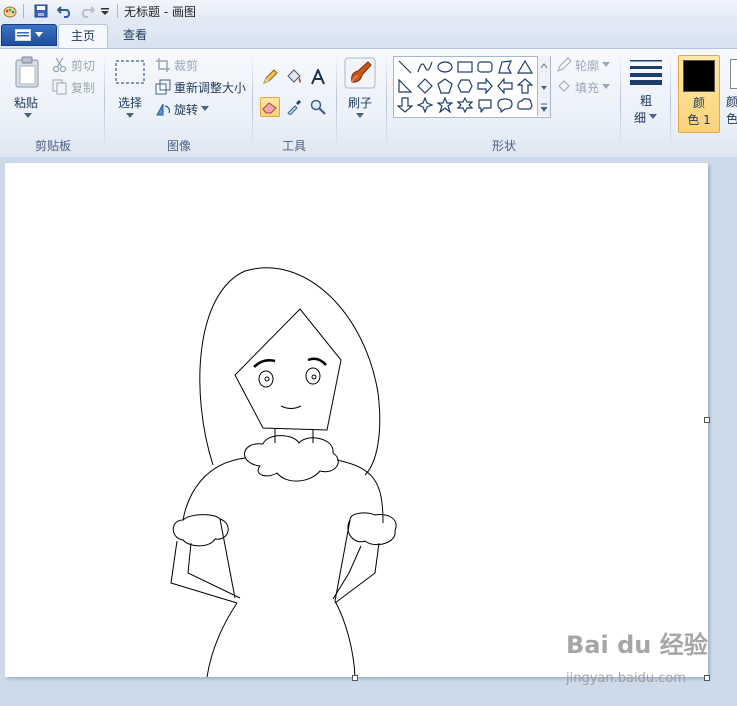  I want to click on clipboard-group-label: 剪贴板, so click(52, 146).